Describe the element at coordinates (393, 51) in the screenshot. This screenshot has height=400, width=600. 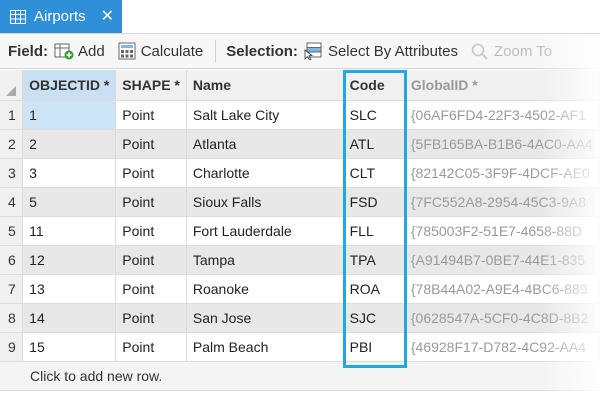
I see `select-by-attributes-label: Select By Attributes` at that location.